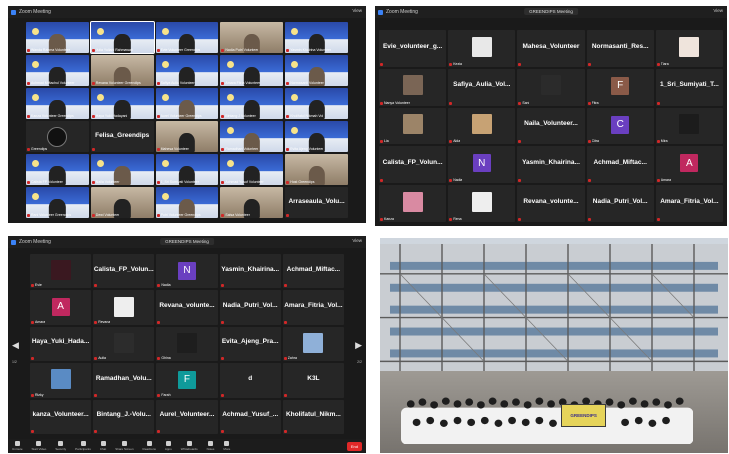 This screenshot has height=454, width=729. I want to click on participant-tile: Haya Yuki Hadayani, so click(122, 103).